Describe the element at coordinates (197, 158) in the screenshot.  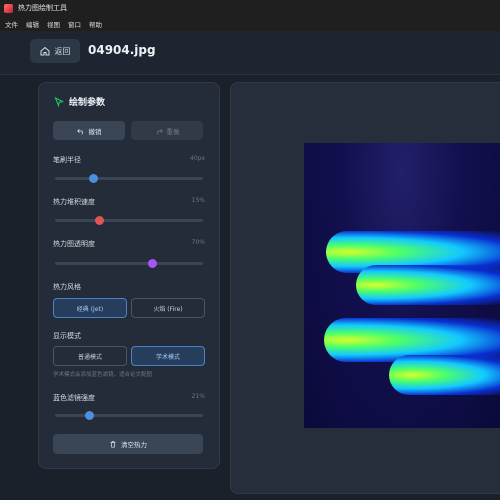
I see `brush-radius-value: 40px` at that location.